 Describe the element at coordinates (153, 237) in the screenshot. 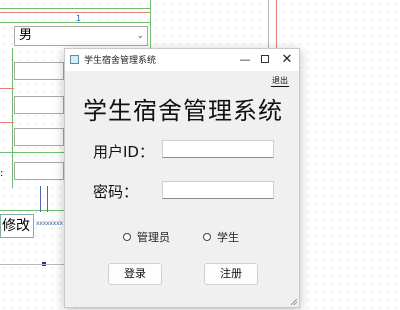

I see `role-label-admin: 管理员` at that location.